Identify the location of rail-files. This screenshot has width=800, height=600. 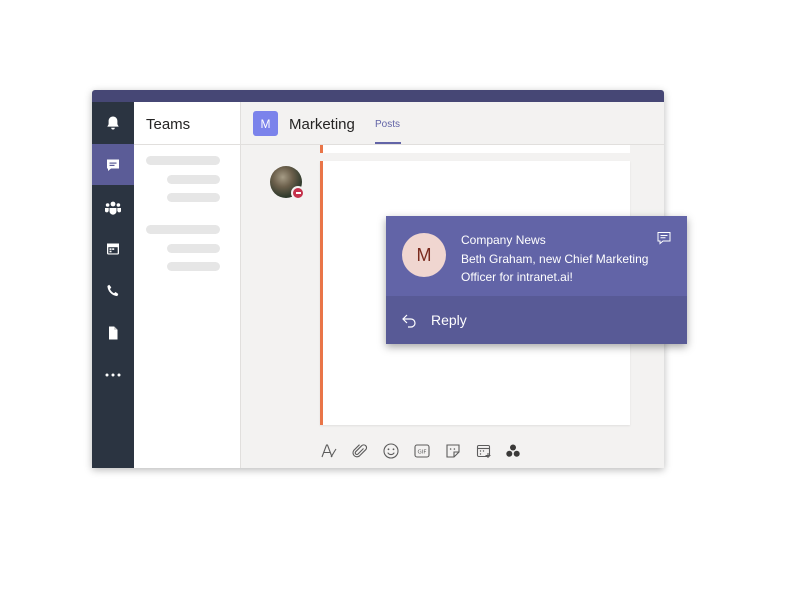
(113, 332).